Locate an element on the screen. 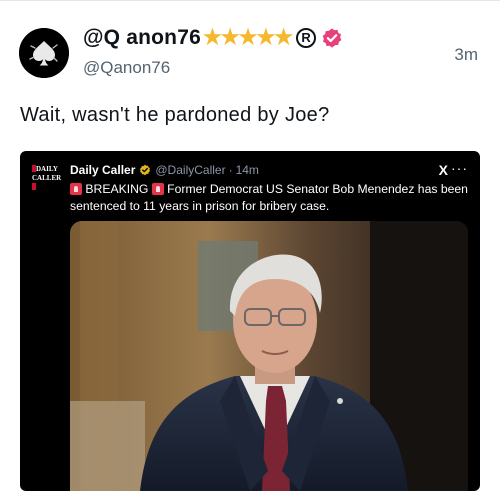 The image size is (500, 500). logo-line-2: CALLER is located at coordinates (47, 178).